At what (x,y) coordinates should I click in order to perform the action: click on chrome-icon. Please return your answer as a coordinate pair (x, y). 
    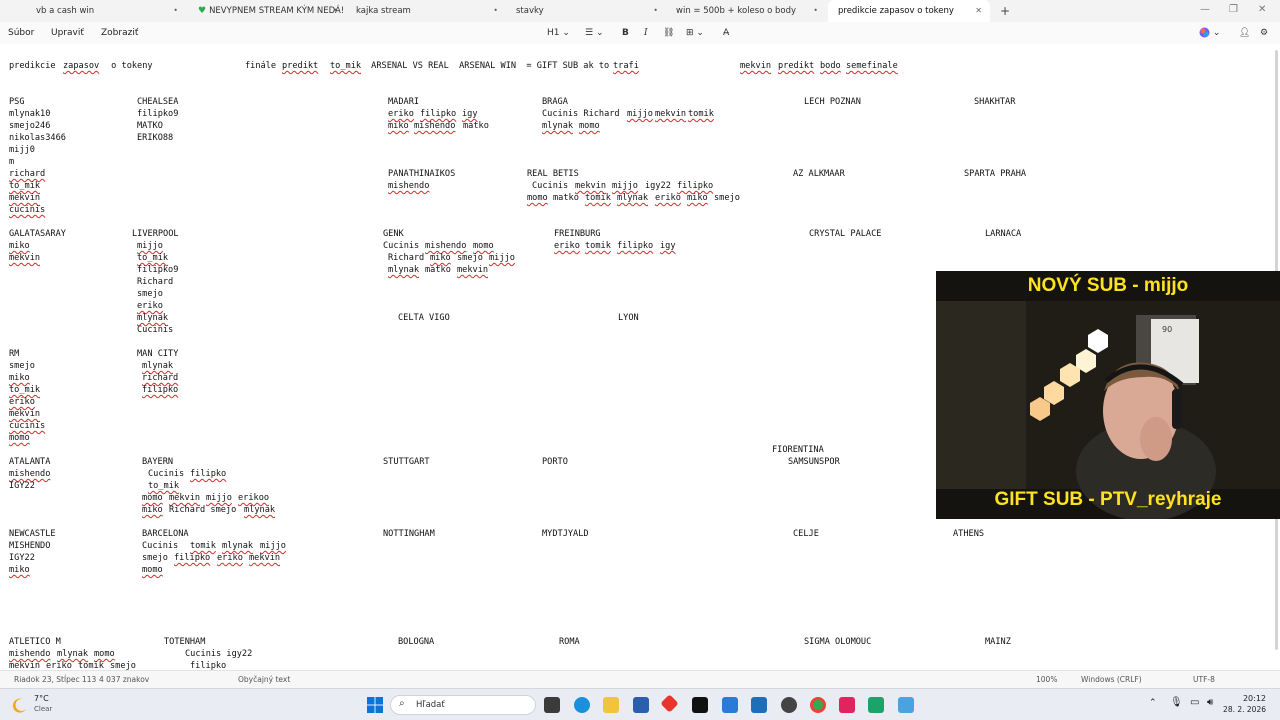
    Looking at the image, I should click on (818, 705).